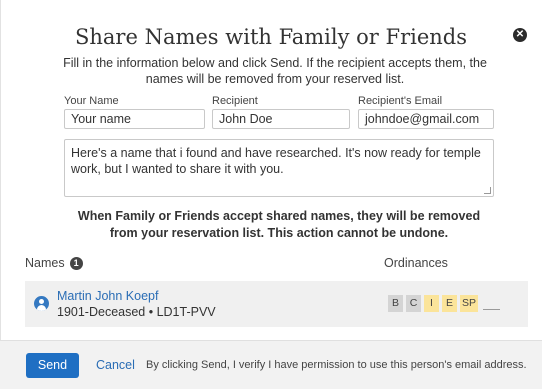 This screenshot has height=389, width=542. I want to click on ordinance-sealing-to-spouse-empty, so click(492, 309).